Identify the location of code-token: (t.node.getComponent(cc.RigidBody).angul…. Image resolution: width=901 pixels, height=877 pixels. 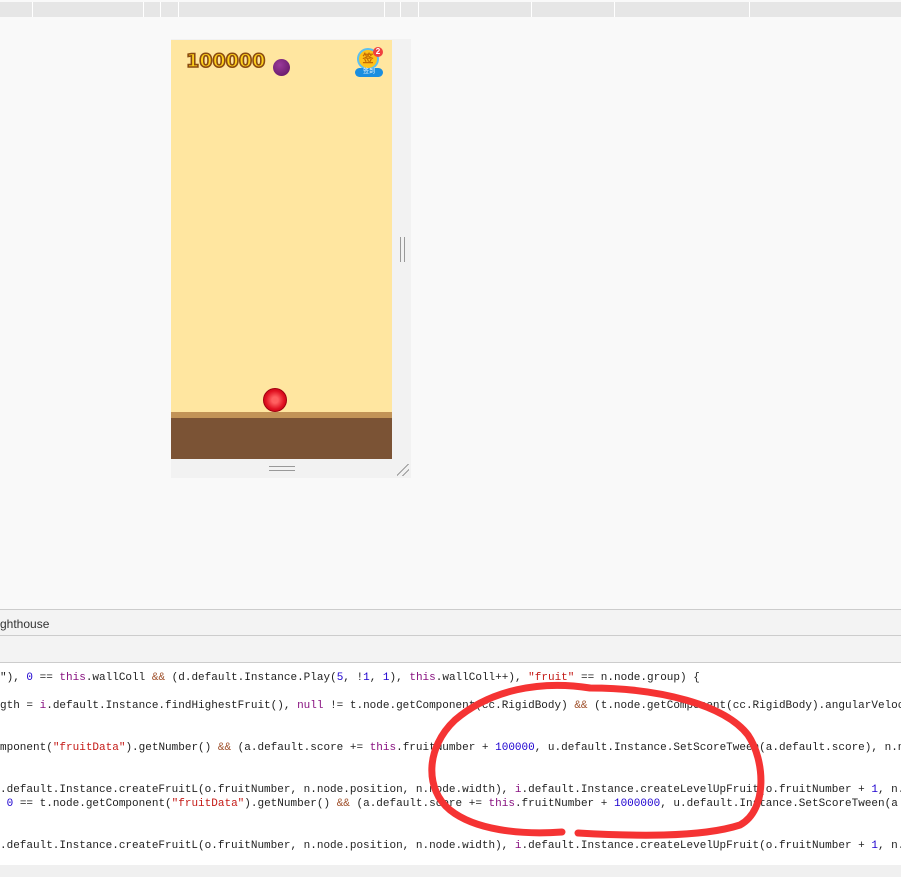
(744, 706).